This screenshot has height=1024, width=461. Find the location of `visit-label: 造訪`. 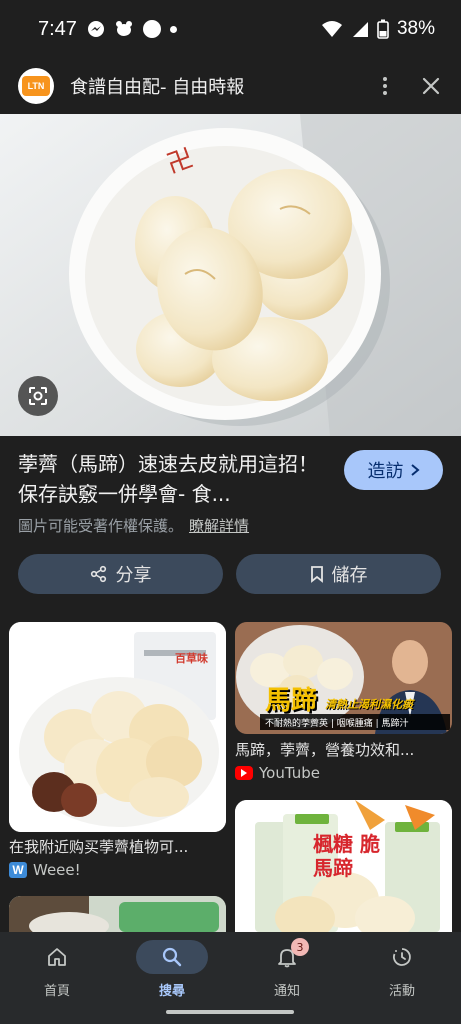

visit-label: 造訪 is located at coordinates (385, 471).